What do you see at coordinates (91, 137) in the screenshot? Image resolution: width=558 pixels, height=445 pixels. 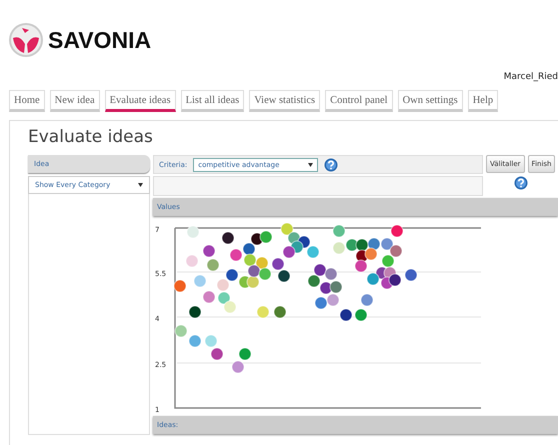 I see `page-title: Evaluate ideas` at bounding box center [91, 137].